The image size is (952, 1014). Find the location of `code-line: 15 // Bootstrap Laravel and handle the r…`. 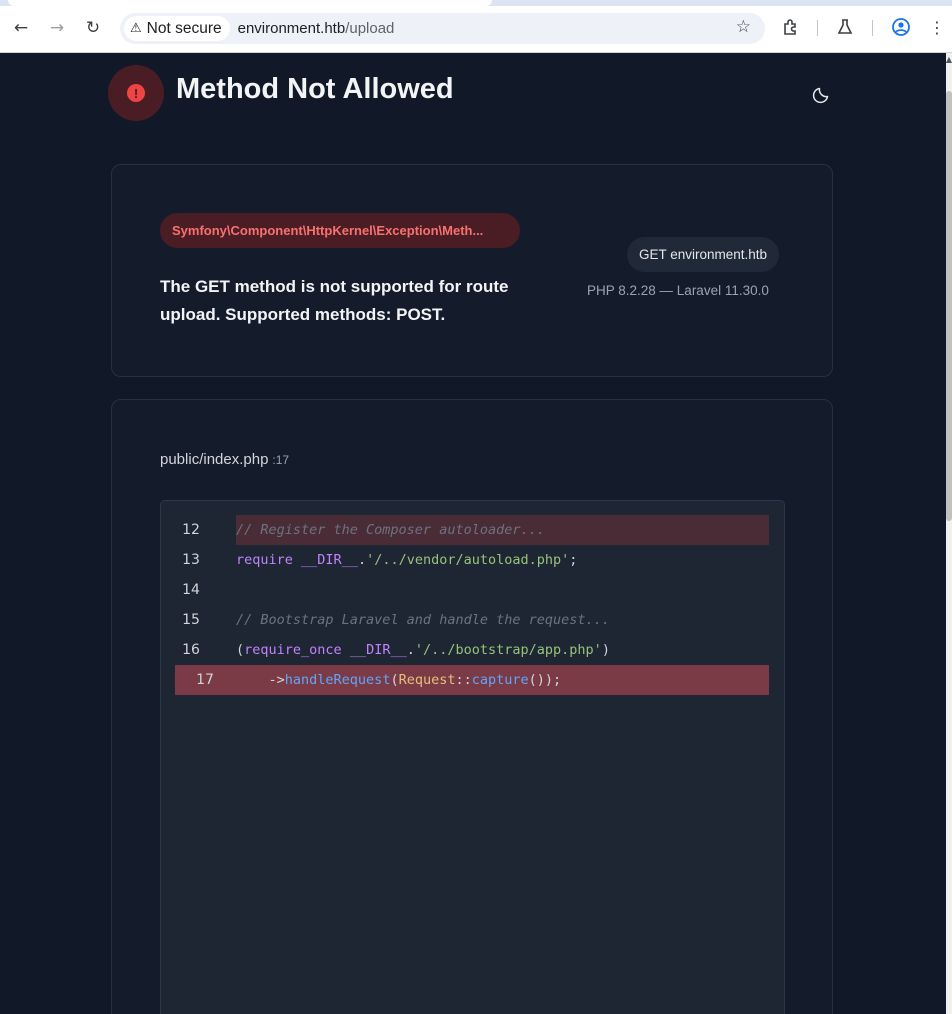

code-line: 15 // Bootstrap Laravel and handle the r… is located at coordinates (465, 620).